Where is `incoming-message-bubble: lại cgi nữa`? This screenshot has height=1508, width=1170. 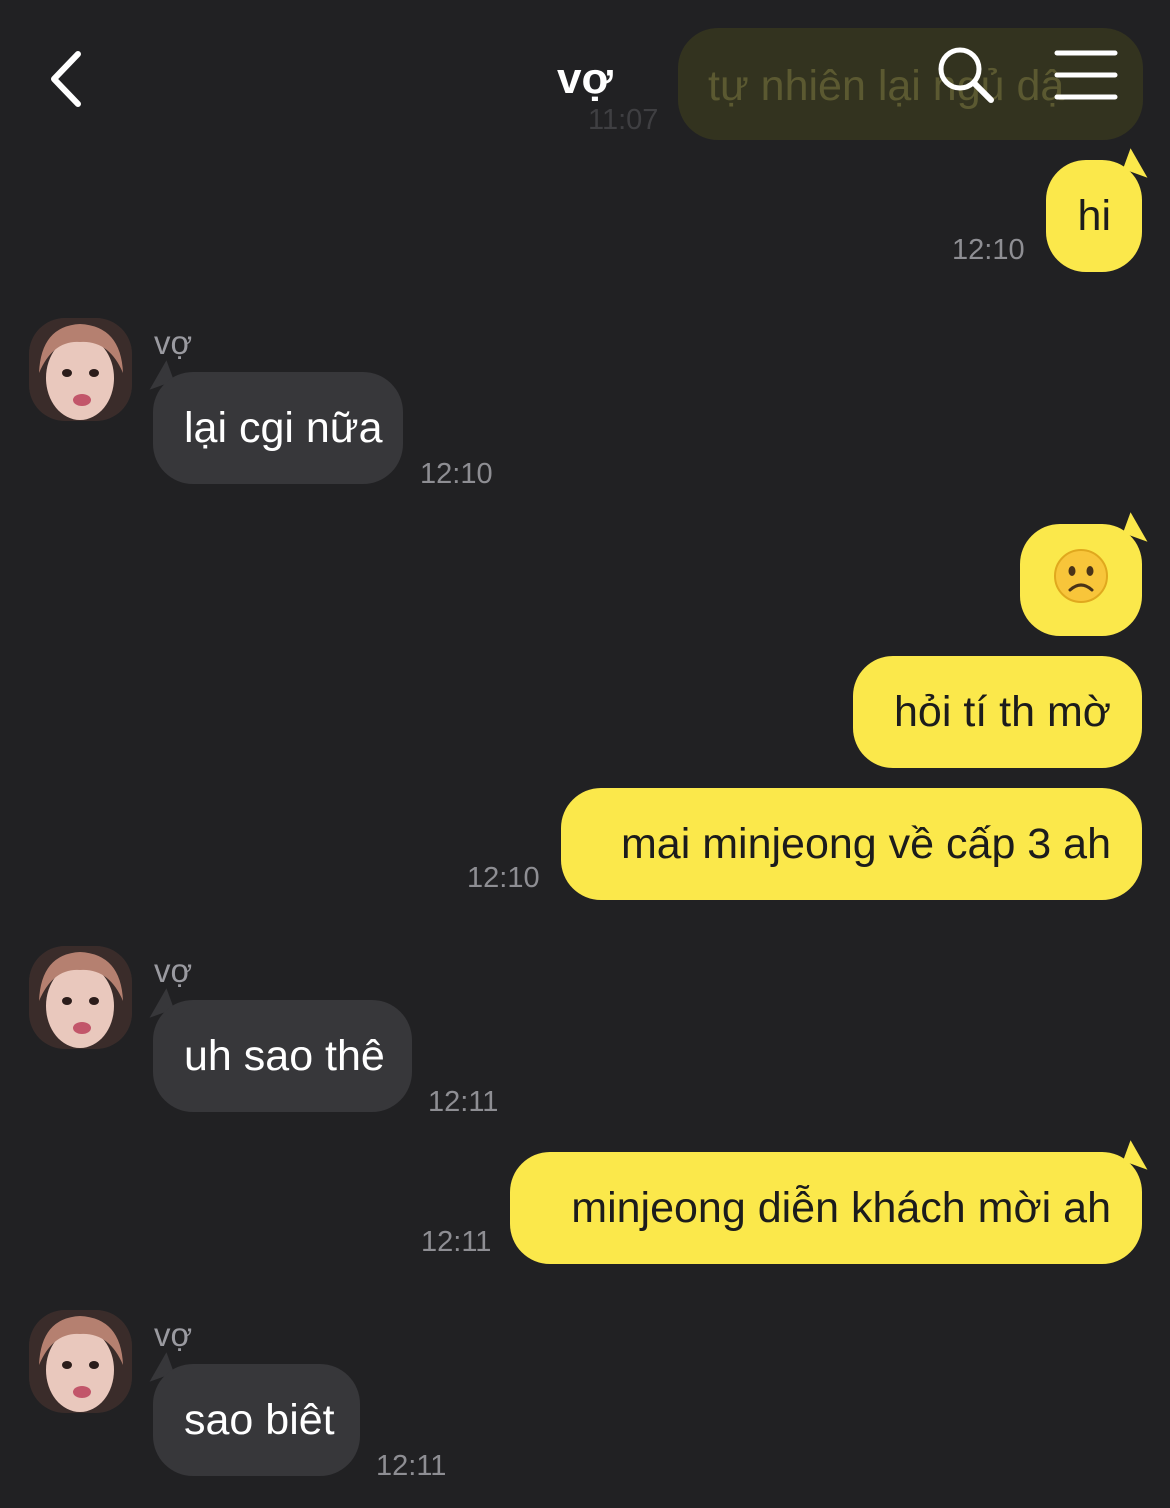 incoming-message-bubble: lại cgi nữa is located at coordinates (278, 428).